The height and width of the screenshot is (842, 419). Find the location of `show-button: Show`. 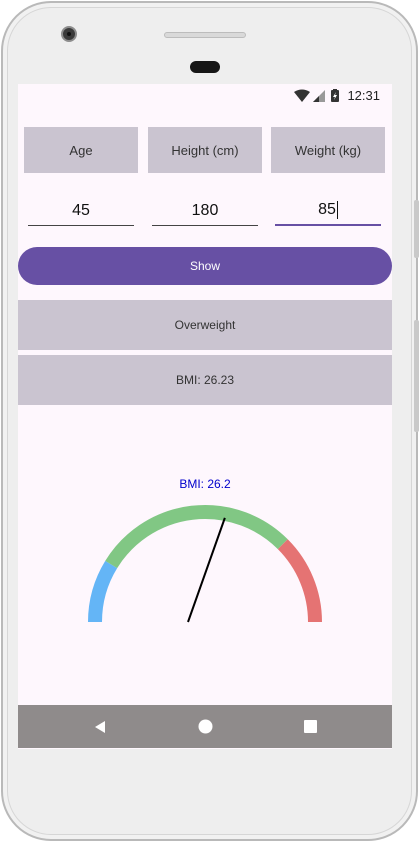

show-button: Show is located at coordinates (205, 266).